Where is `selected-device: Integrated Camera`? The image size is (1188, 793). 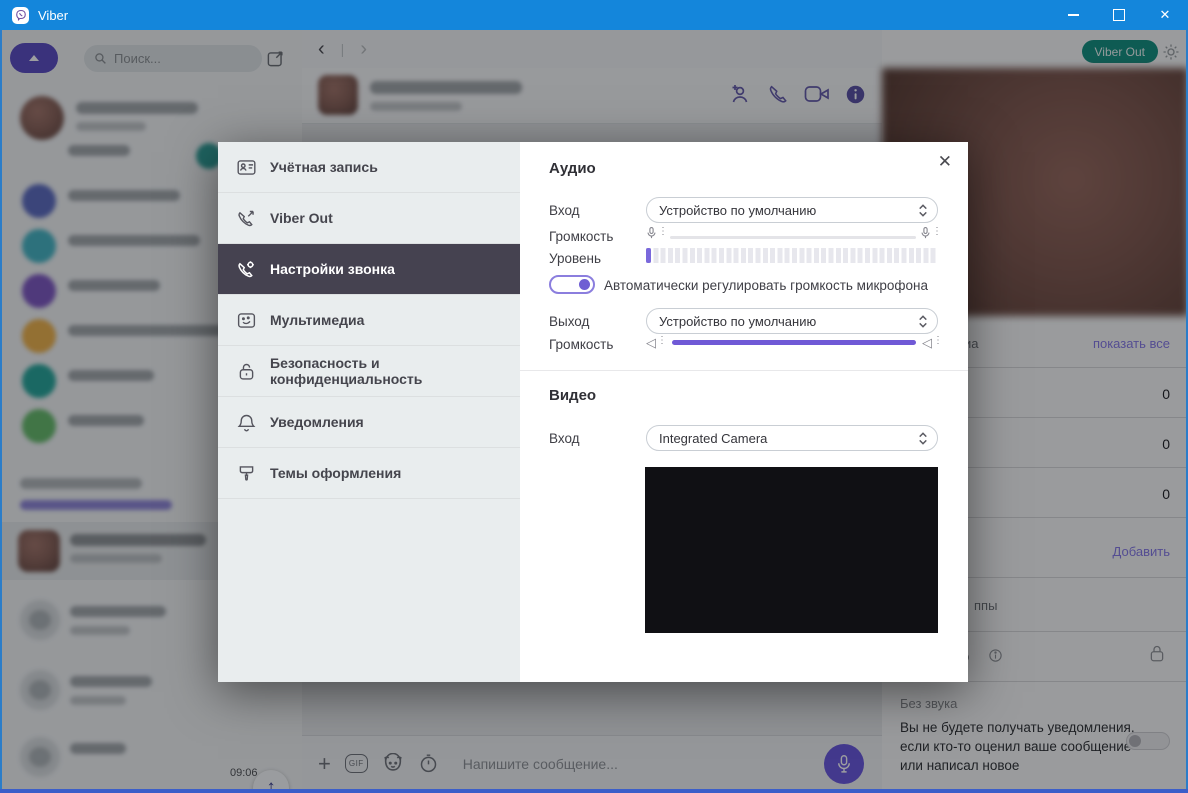 selected-device: Integrated Camera is located at coordinates (713, 438).